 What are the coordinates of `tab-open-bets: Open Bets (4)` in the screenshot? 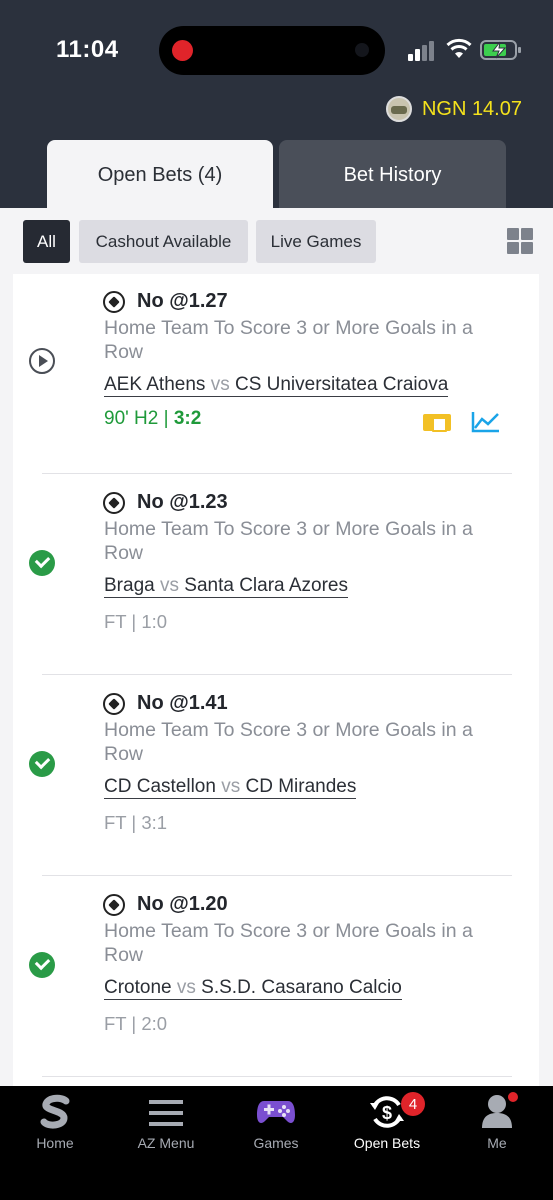 It's located at (160, 175).